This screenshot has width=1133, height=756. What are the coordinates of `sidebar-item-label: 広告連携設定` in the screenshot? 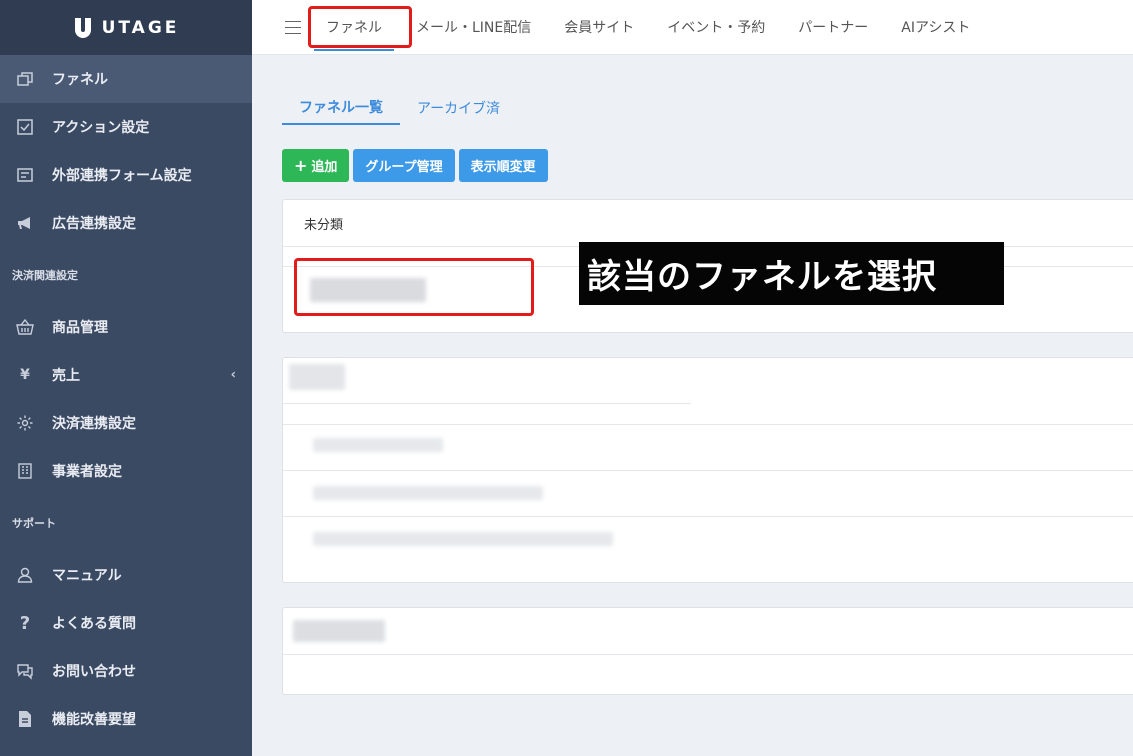 It's located at (94, 224).